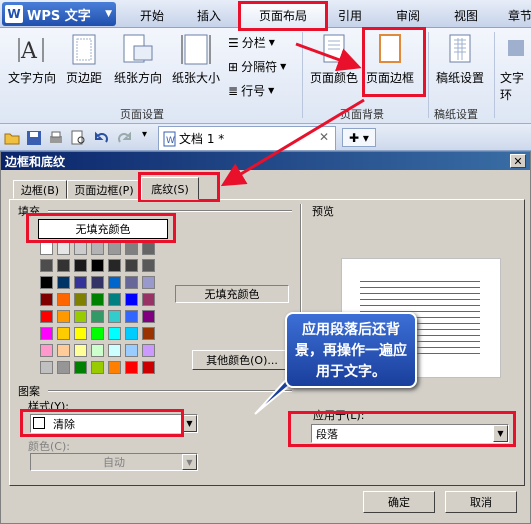  What do you see at coordinates (466, 15) in the screenshot?
I see `tab-view: 视图` at bounding box center [466, 15].